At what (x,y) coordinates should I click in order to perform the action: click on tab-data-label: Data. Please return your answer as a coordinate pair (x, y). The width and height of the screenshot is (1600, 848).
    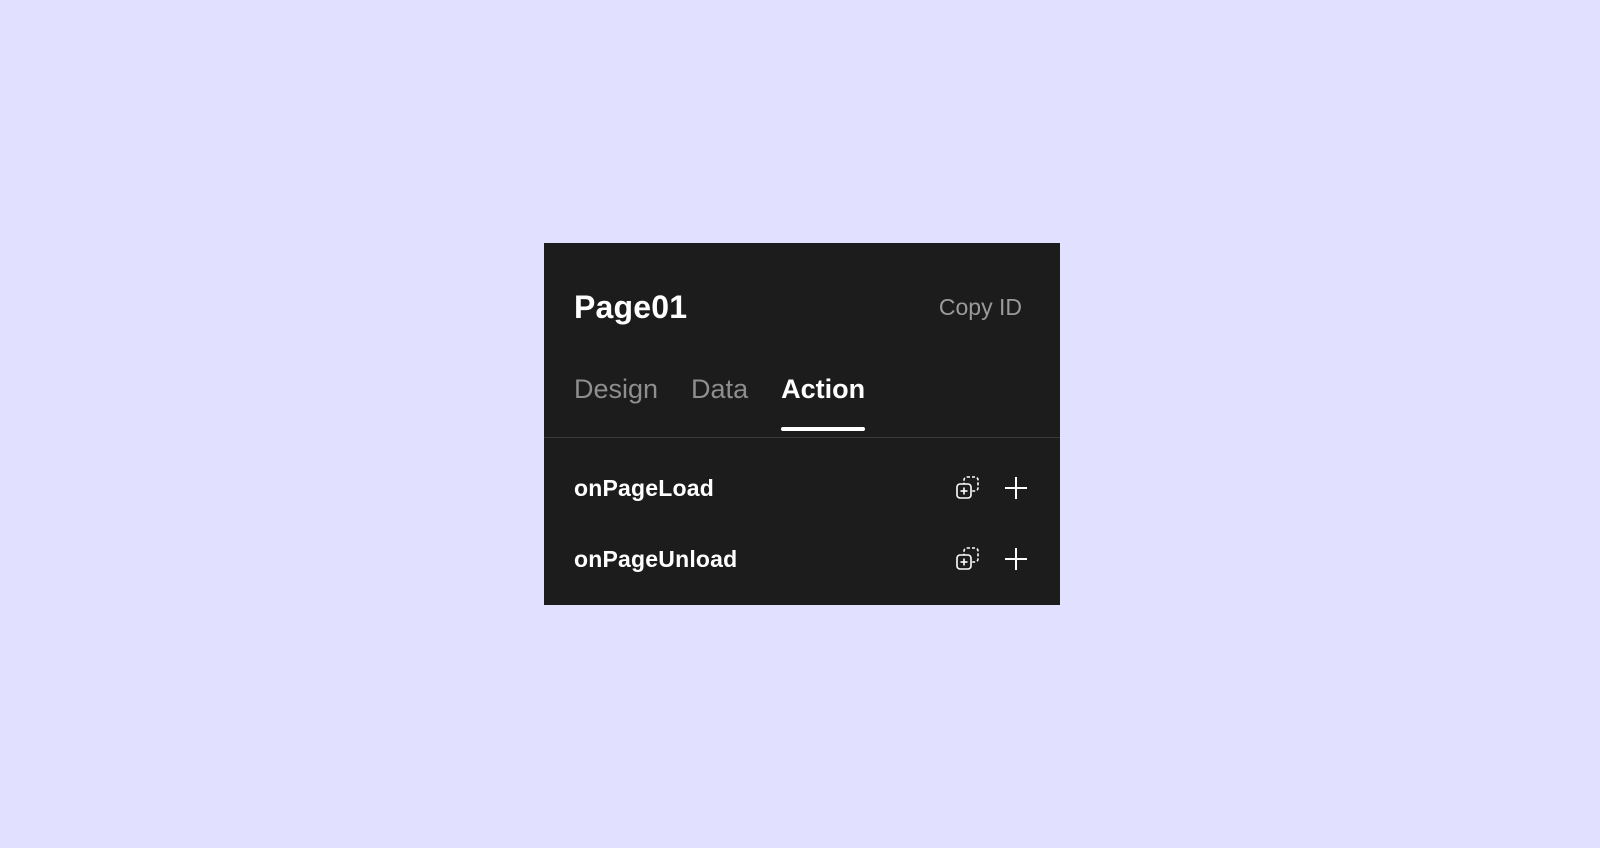
    Looking at the image, I should click on (720, 389).